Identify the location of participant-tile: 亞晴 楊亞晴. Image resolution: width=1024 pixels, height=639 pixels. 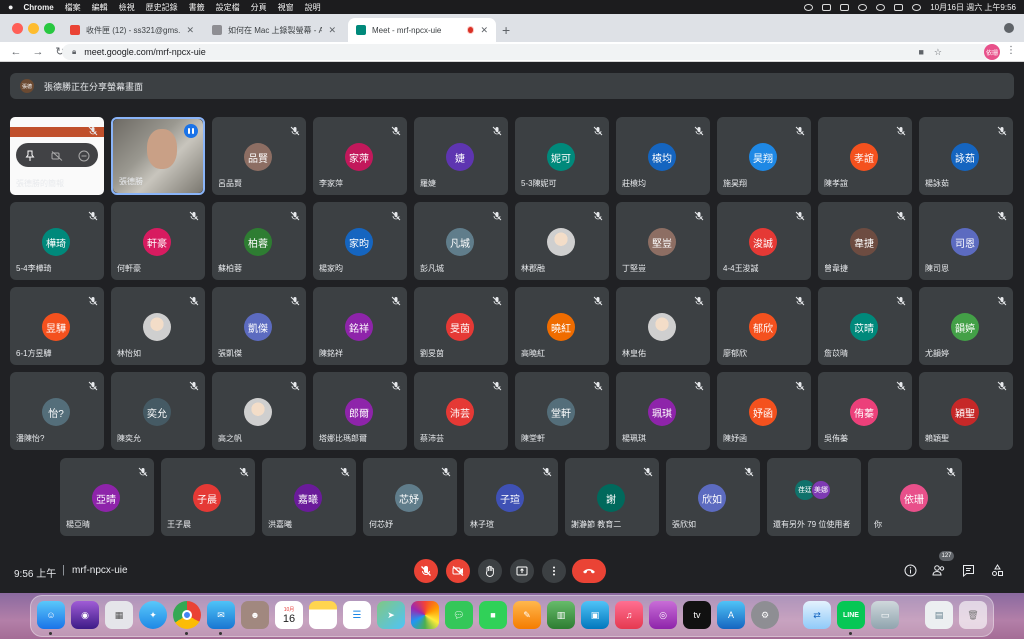
(107, 497).